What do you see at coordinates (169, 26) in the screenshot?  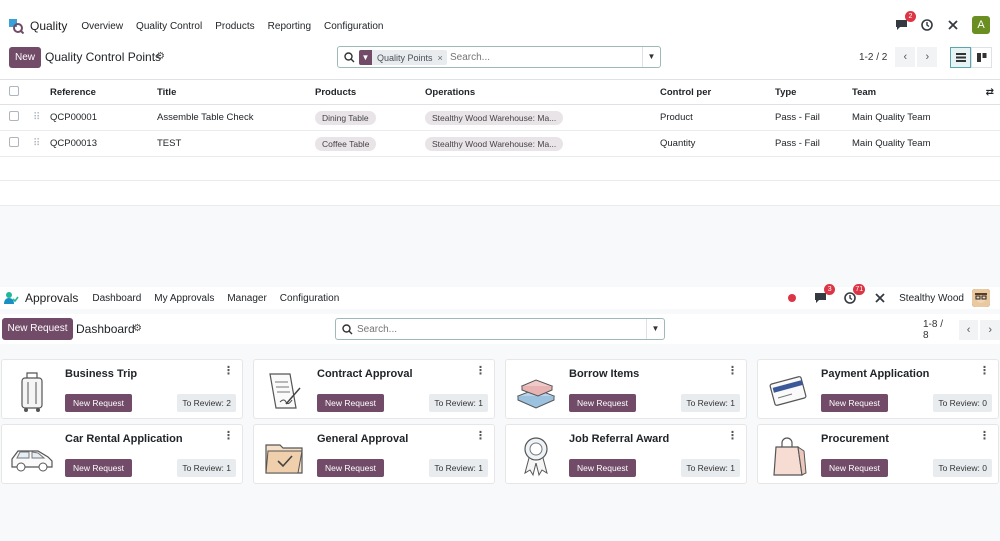 I see `menu-quality-control: Quality Control` at bounding box center [169, 26].